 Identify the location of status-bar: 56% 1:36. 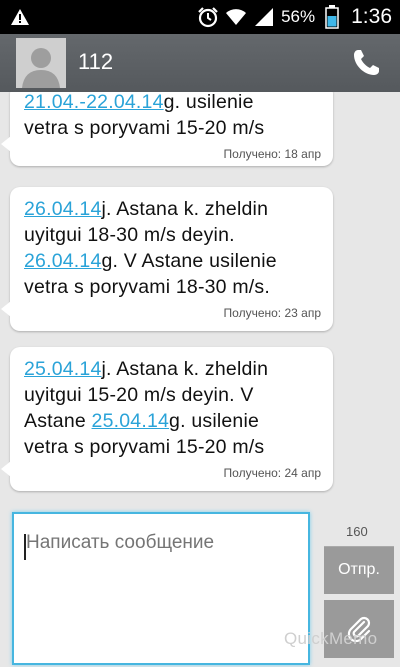
(200, 17).